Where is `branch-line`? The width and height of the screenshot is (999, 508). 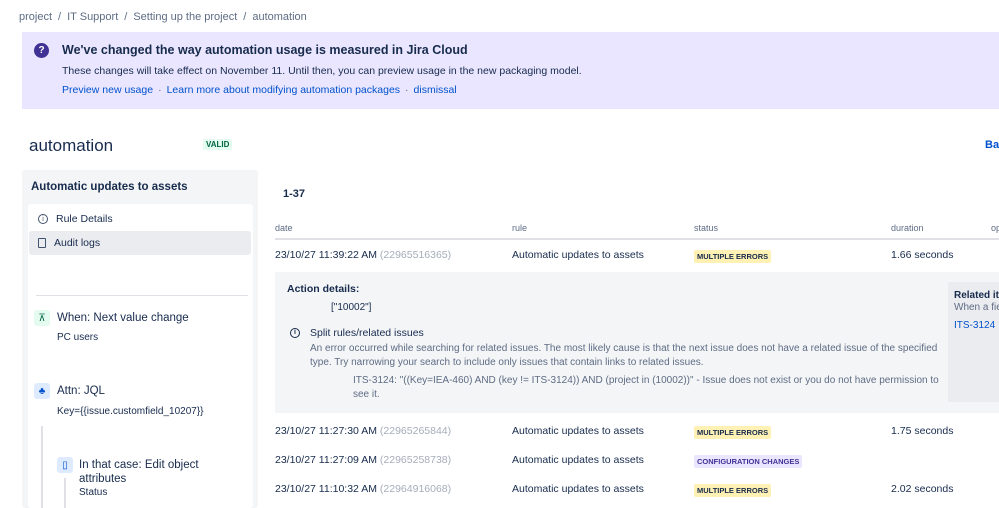 branch-line is located at coordinates (42, 467).